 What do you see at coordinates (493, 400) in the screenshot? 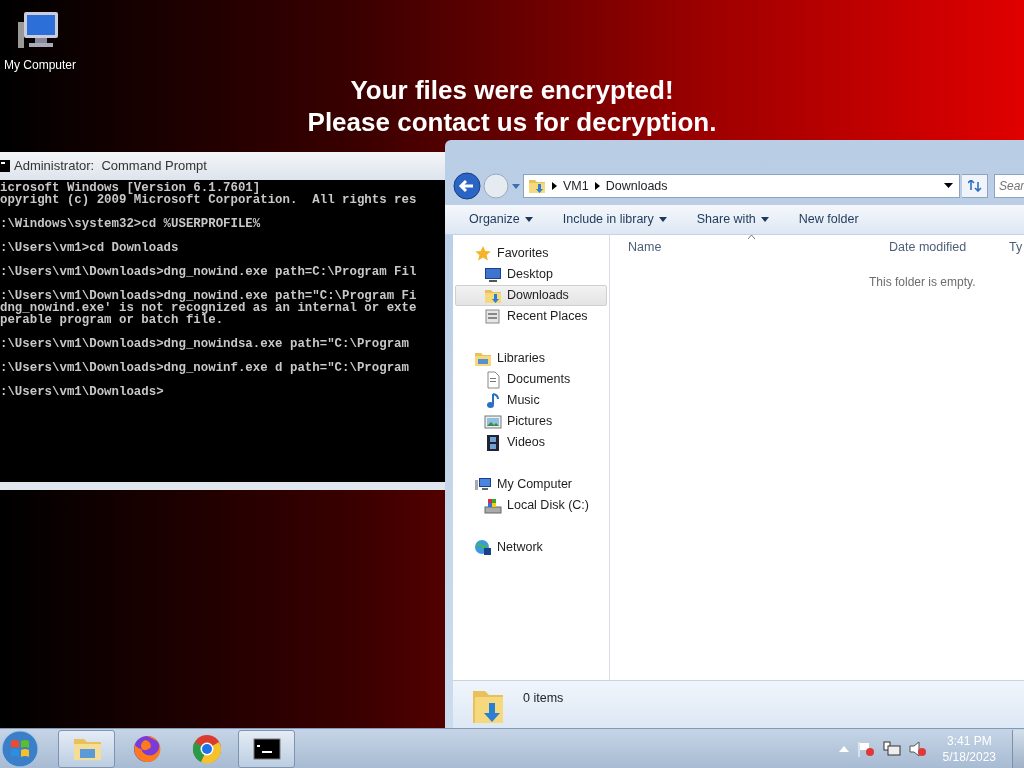
I see `music-note-icon` at bounding box center [493, 400].